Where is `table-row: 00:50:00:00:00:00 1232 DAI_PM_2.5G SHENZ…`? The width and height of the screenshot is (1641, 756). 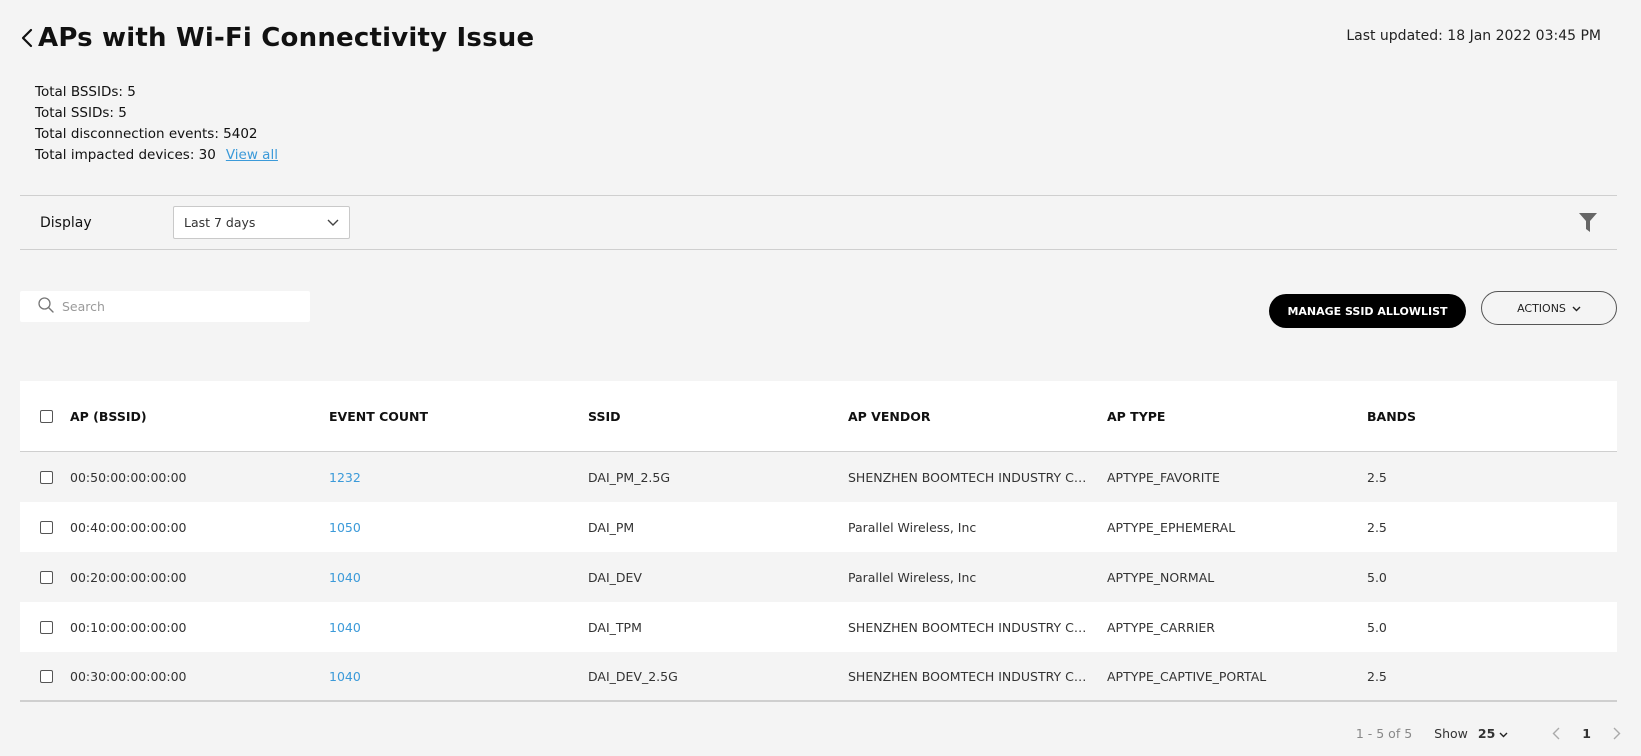
table-row: 00:50:00:00:00:00 1232 DAI_PM_2.5G SHENZ… is located at coordinates (818, 477).